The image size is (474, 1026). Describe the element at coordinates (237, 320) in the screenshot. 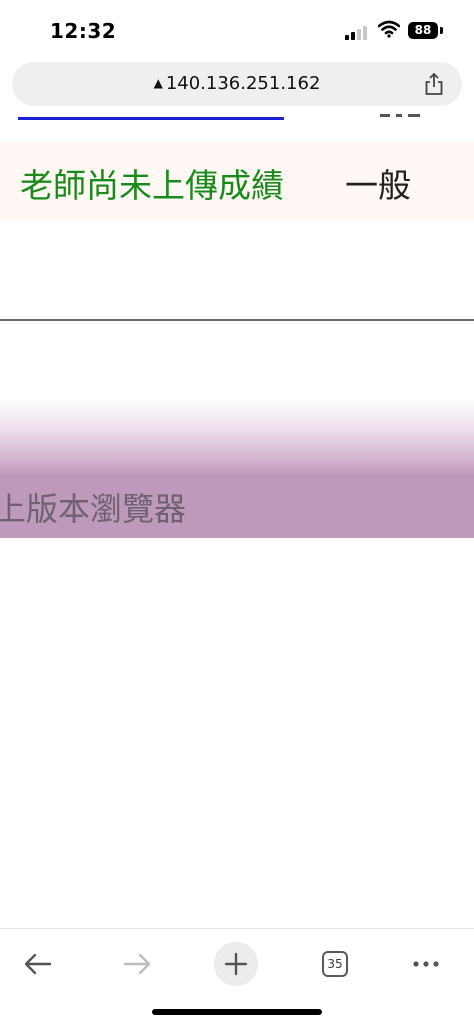

I see `divider` at that location.